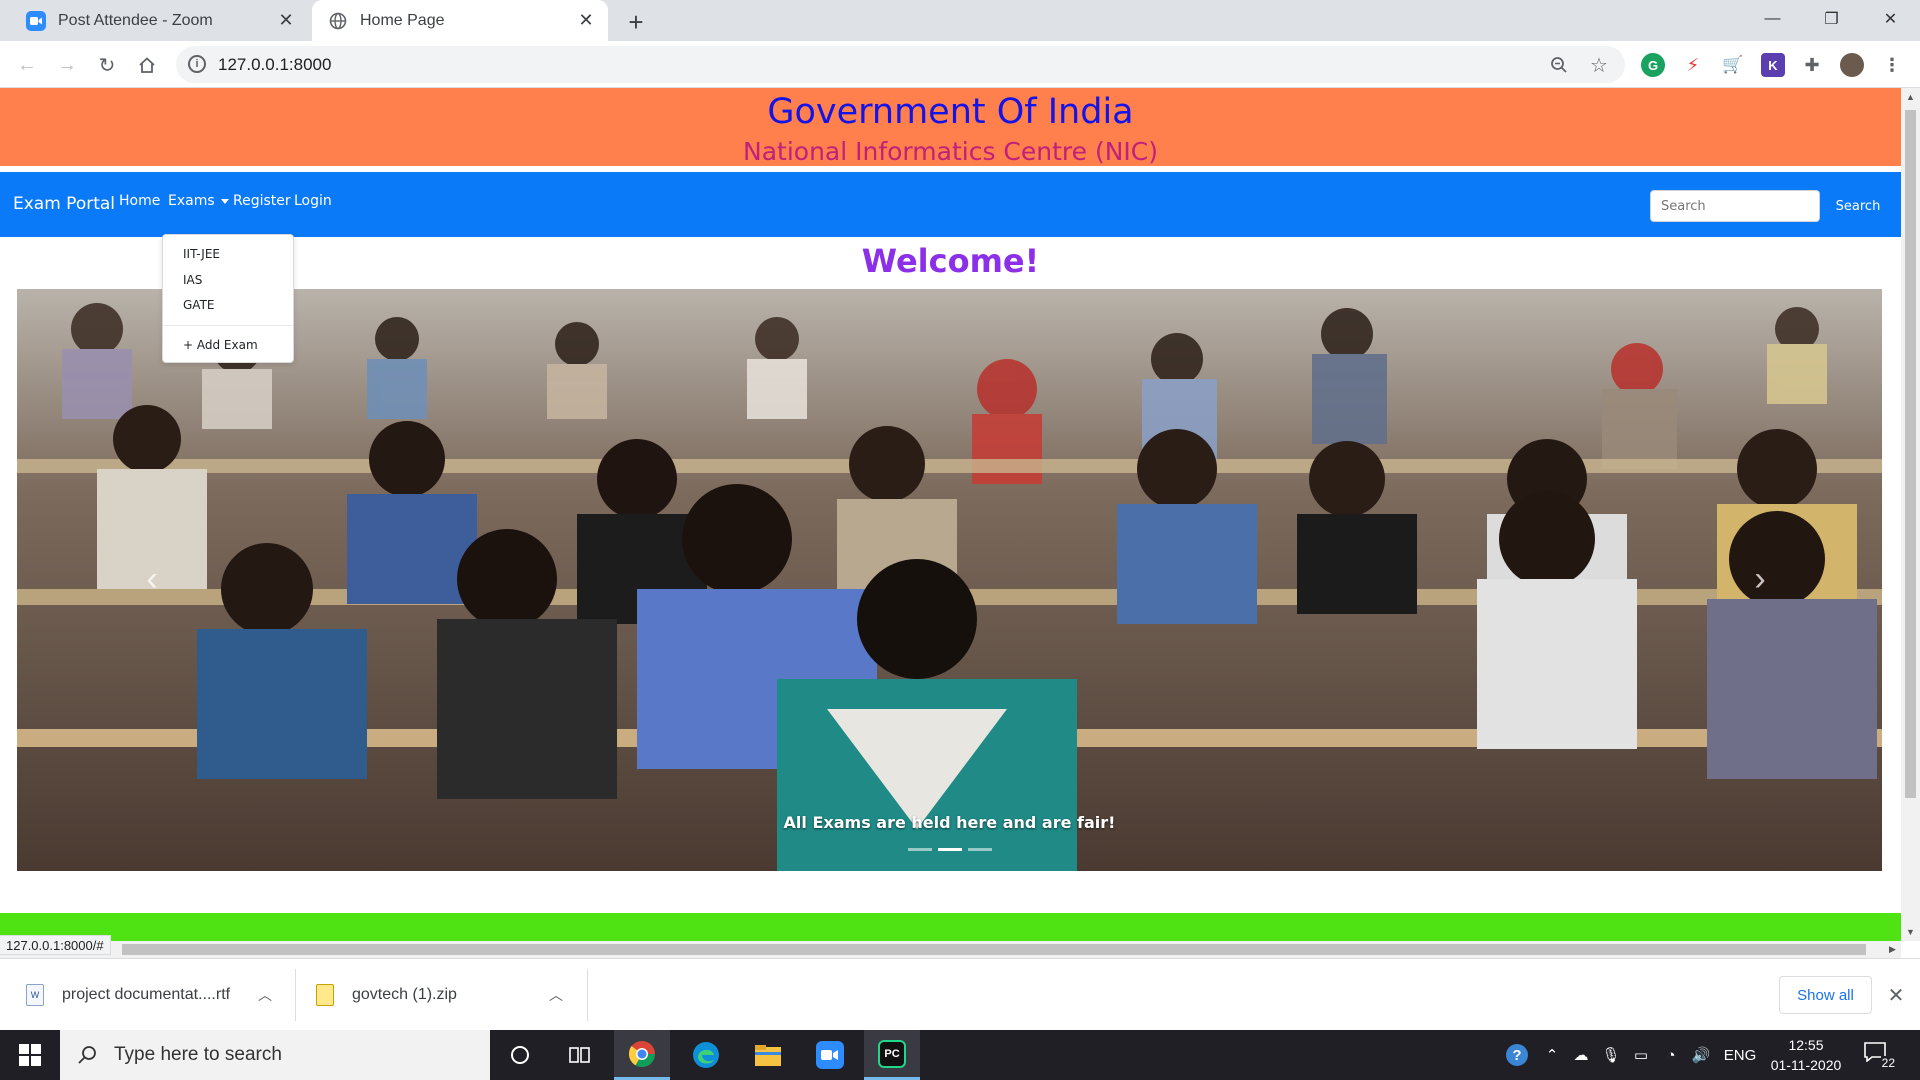 The width and height of the screenshot is (1920, 1080). Describe the element at coordinates (198, 1054) in the screenshot. I see `taskbar-search-placeholder: Type here to search` at that location.